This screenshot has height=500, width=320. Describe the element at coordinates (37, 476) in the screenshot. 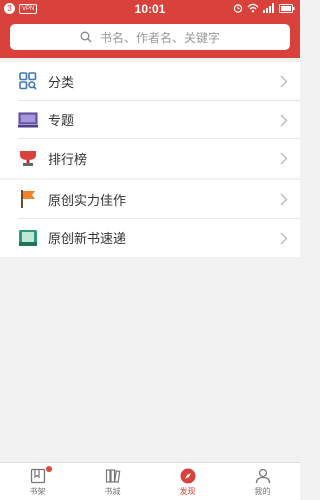

I see `bookshelf-icon` at that location.